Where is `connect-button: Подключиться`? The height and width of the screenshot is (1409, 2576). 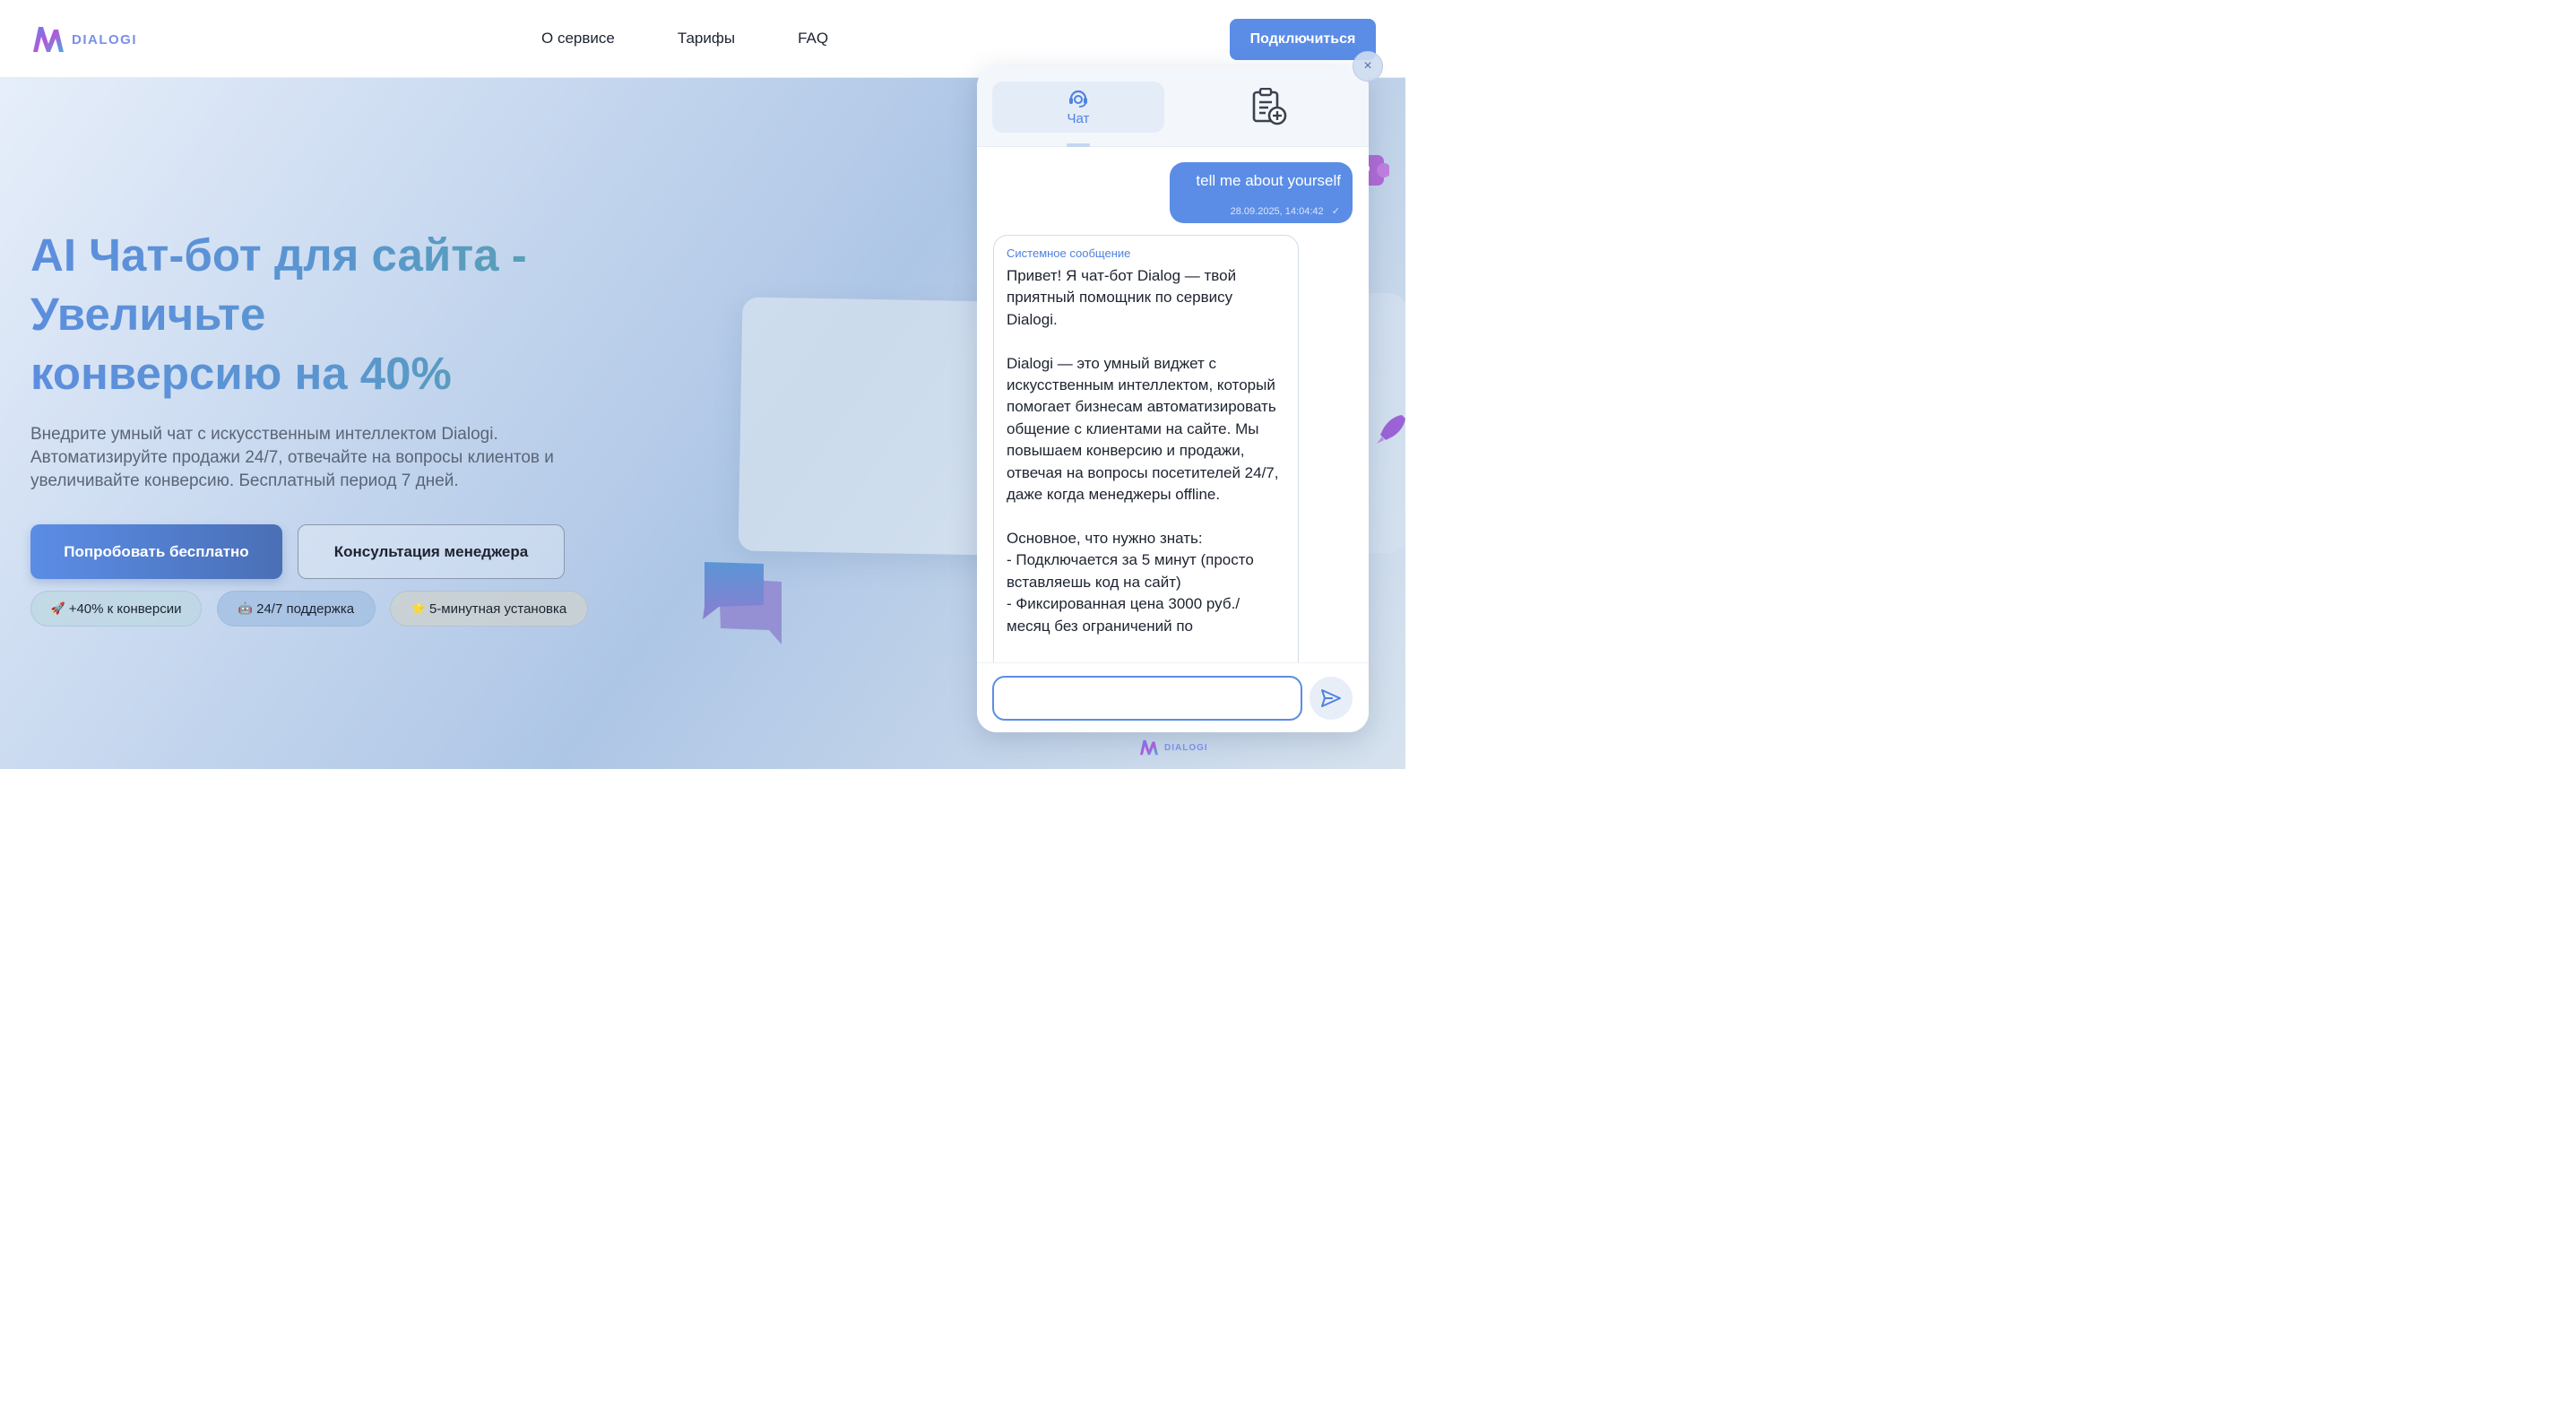
connect-button: Подключиться is located at coordinates (1303, 39).